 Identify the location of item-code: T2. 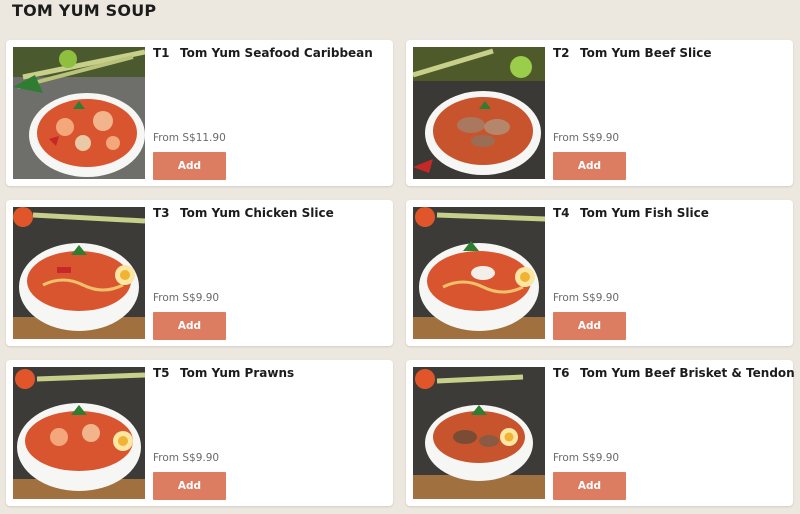
(561, 53).